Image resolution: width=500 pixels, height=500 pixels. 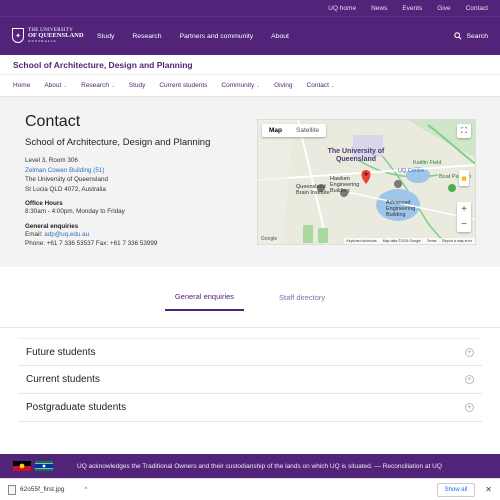 I want to click on map-label-uq-centre: UQ Centre, so click(x=411, y=171).